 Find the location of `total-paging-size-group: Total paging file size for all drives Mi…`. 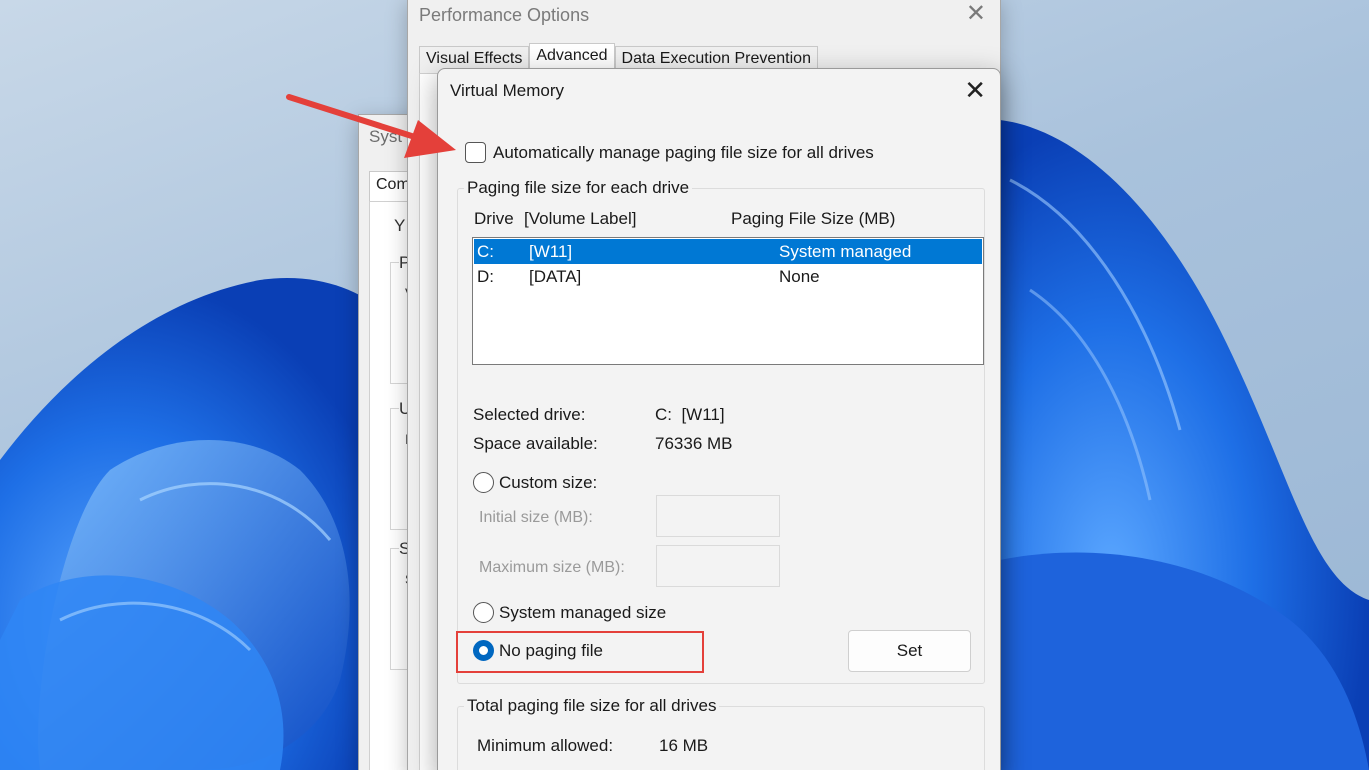

total-paging-size-group: Total paging file size for all drives Mi… is located at coordinates (721, 733).